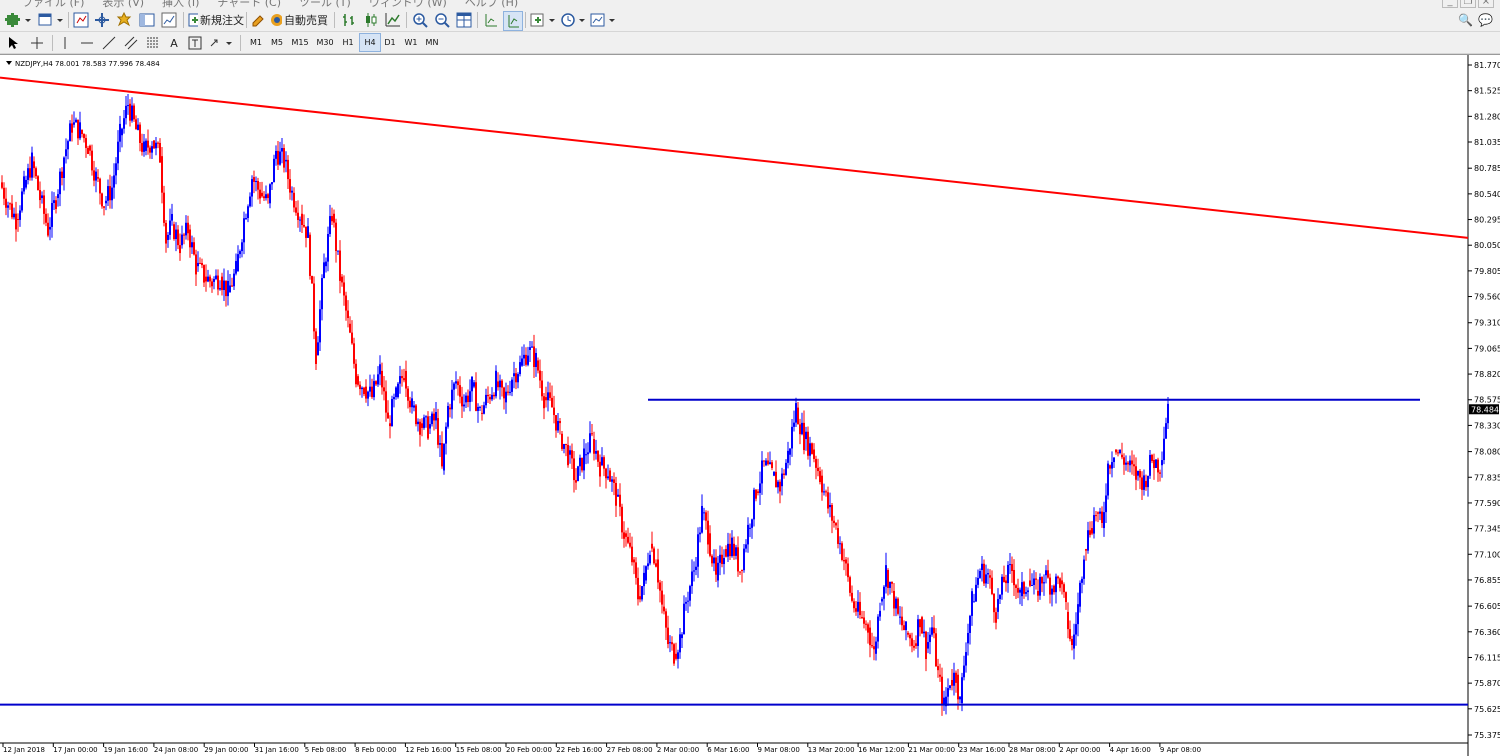  Describe the element at coordinates (1485, 20) in the screenshot. I see `chat-icon: 💬` at that location.